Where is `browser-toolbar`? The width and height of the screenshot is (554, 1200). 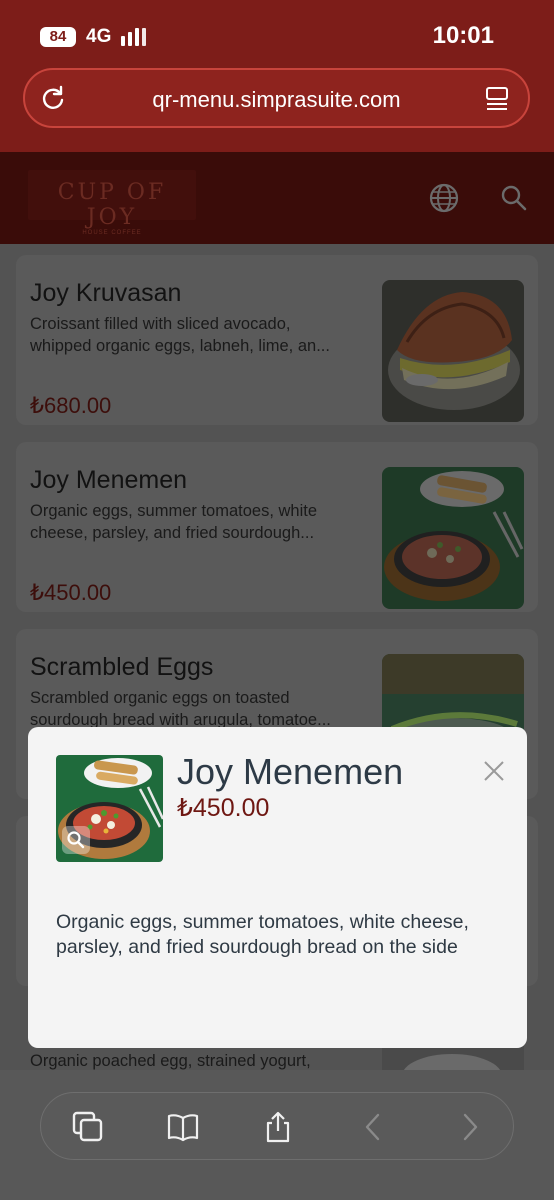
browser-toolbar is located at coordinates (277, 1126).